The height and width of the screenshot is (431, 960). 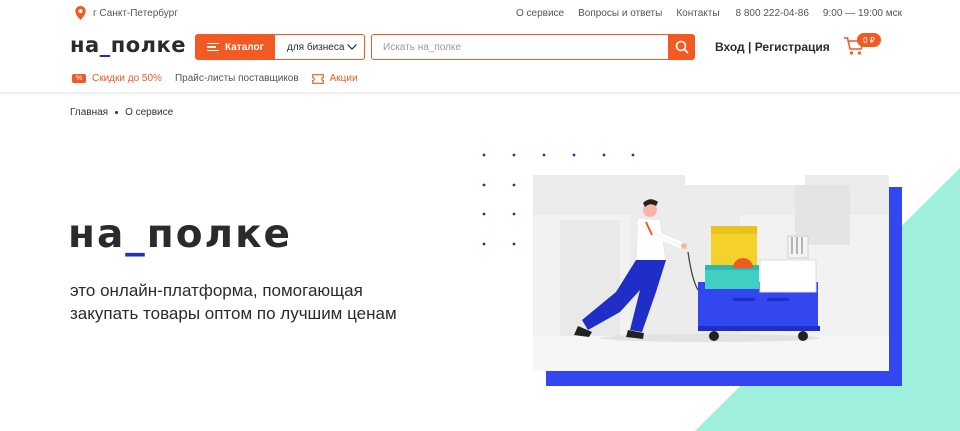 What do you see at coordinates (89, 112) in the screenshot?
I see `breadcrumb-home: Главная` at bounding box center [89, 112].